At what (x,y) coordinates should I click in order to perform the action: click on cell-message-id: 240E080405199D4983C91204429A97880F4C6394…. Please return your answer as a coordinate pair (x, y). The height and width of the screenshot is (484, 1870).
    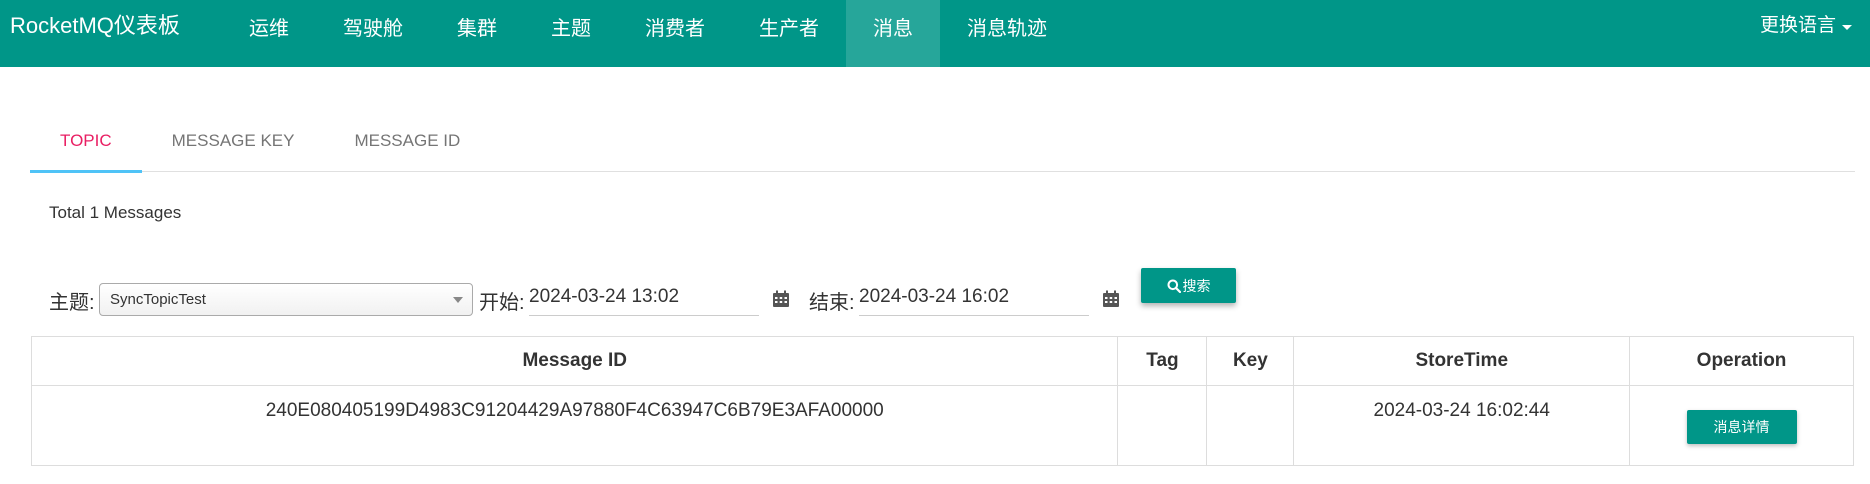
    Looking at the image, I should click on (574, 425).